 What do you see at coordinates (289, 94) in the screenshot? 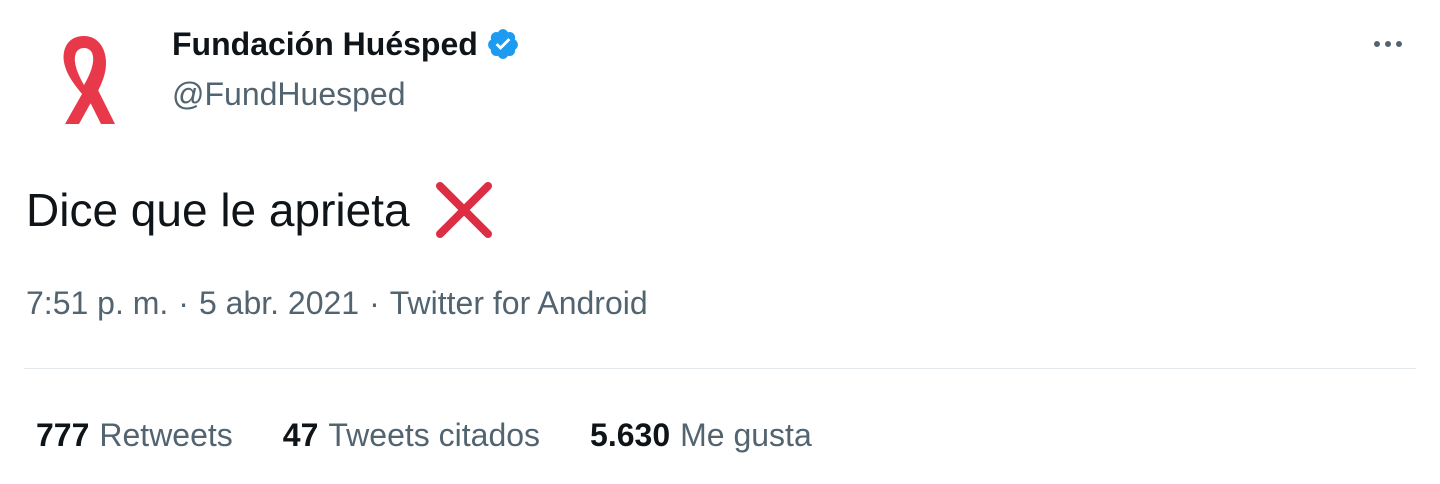
I see `author-handle: @FundHuesped` at bounding box center [289, 94].